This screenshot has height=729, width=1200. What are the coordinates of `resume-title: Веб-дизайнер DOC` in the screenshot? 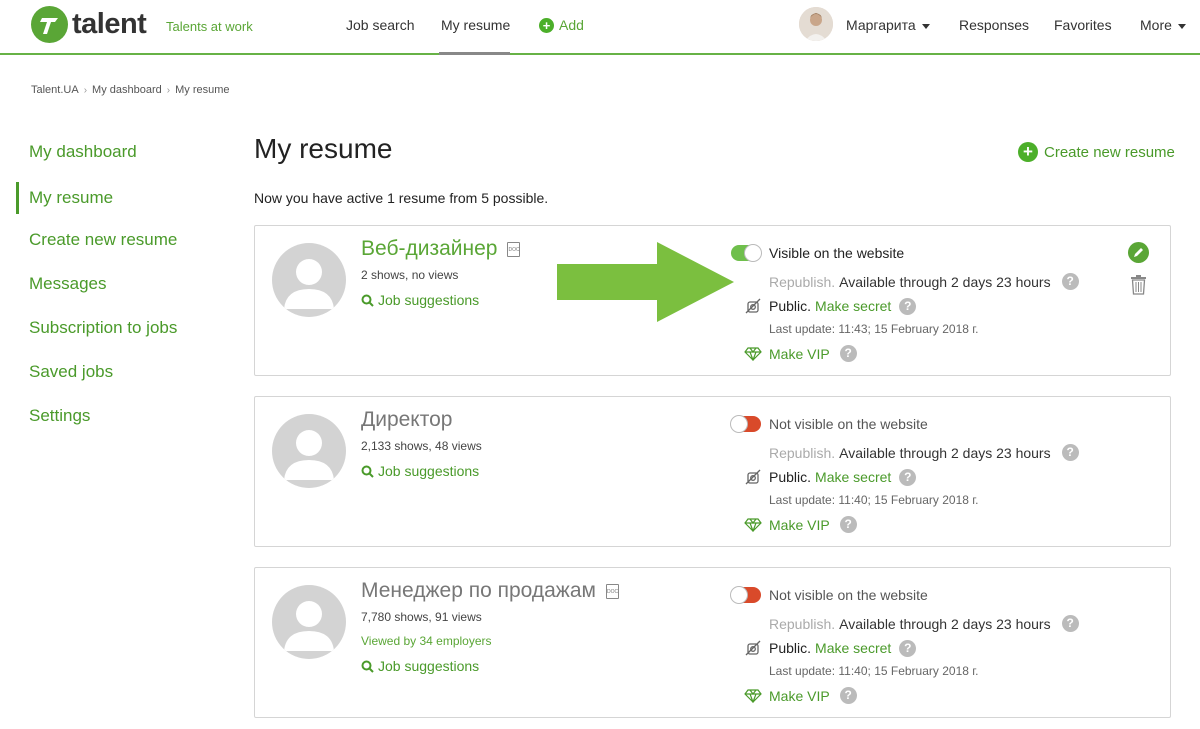 It's located at (441, 249).